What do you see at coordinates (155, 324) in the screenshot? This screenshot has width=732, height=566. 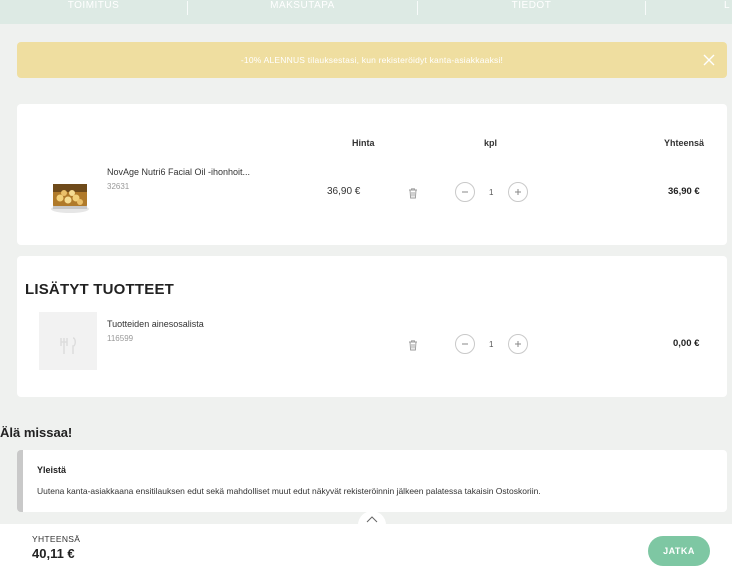 I see `added-product-name: Tuotteiden ainesosalista` at bounding box center [155, 324].